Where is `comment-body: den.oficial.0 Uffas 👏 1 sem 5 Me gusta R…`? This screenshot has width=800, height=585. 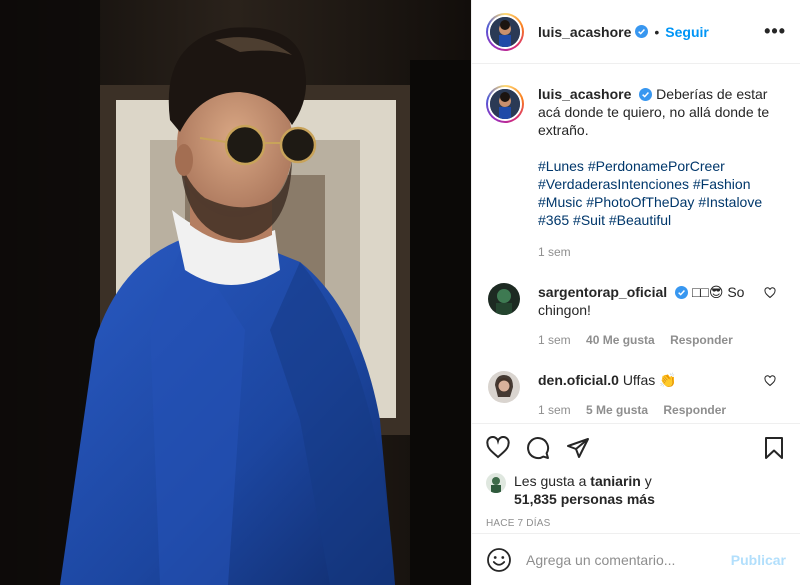
comment-body: den.oficial.0 Uffas 👏 1 sem 5 Me gusta R… is located at coordinates (649, 395).